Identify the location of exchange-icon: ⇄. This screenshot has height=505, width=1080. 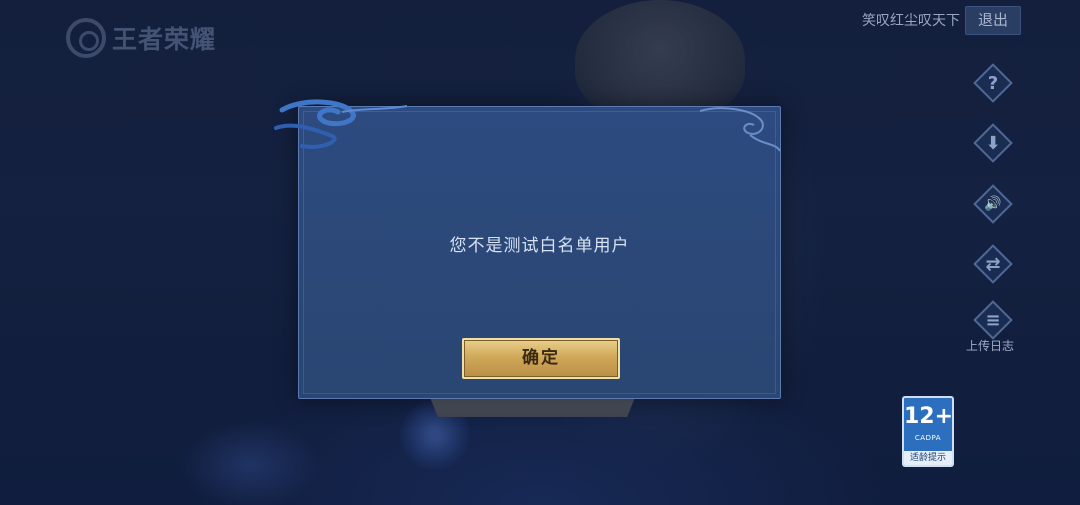
(993, 264).